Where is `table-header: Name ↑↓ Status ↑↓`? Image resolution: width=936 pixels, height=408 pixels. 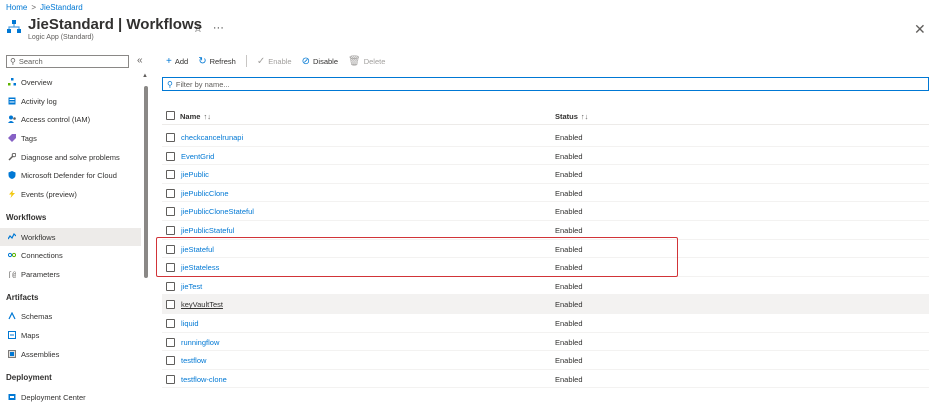 table-header: Name ↑↓ Status ↑↓ is located at coordinates (545, 116).